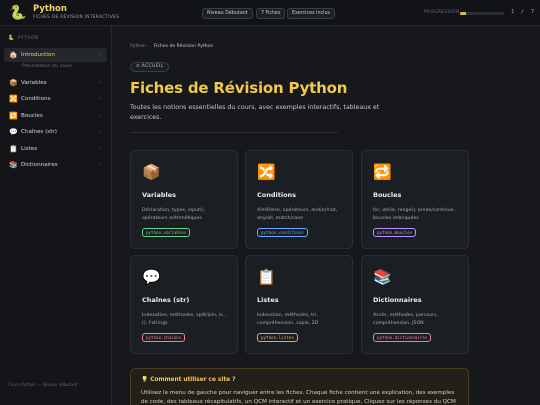 This screenshot has width=540, height=405. I want to click on sidebar-item-label: Listes, so click(29, 148).